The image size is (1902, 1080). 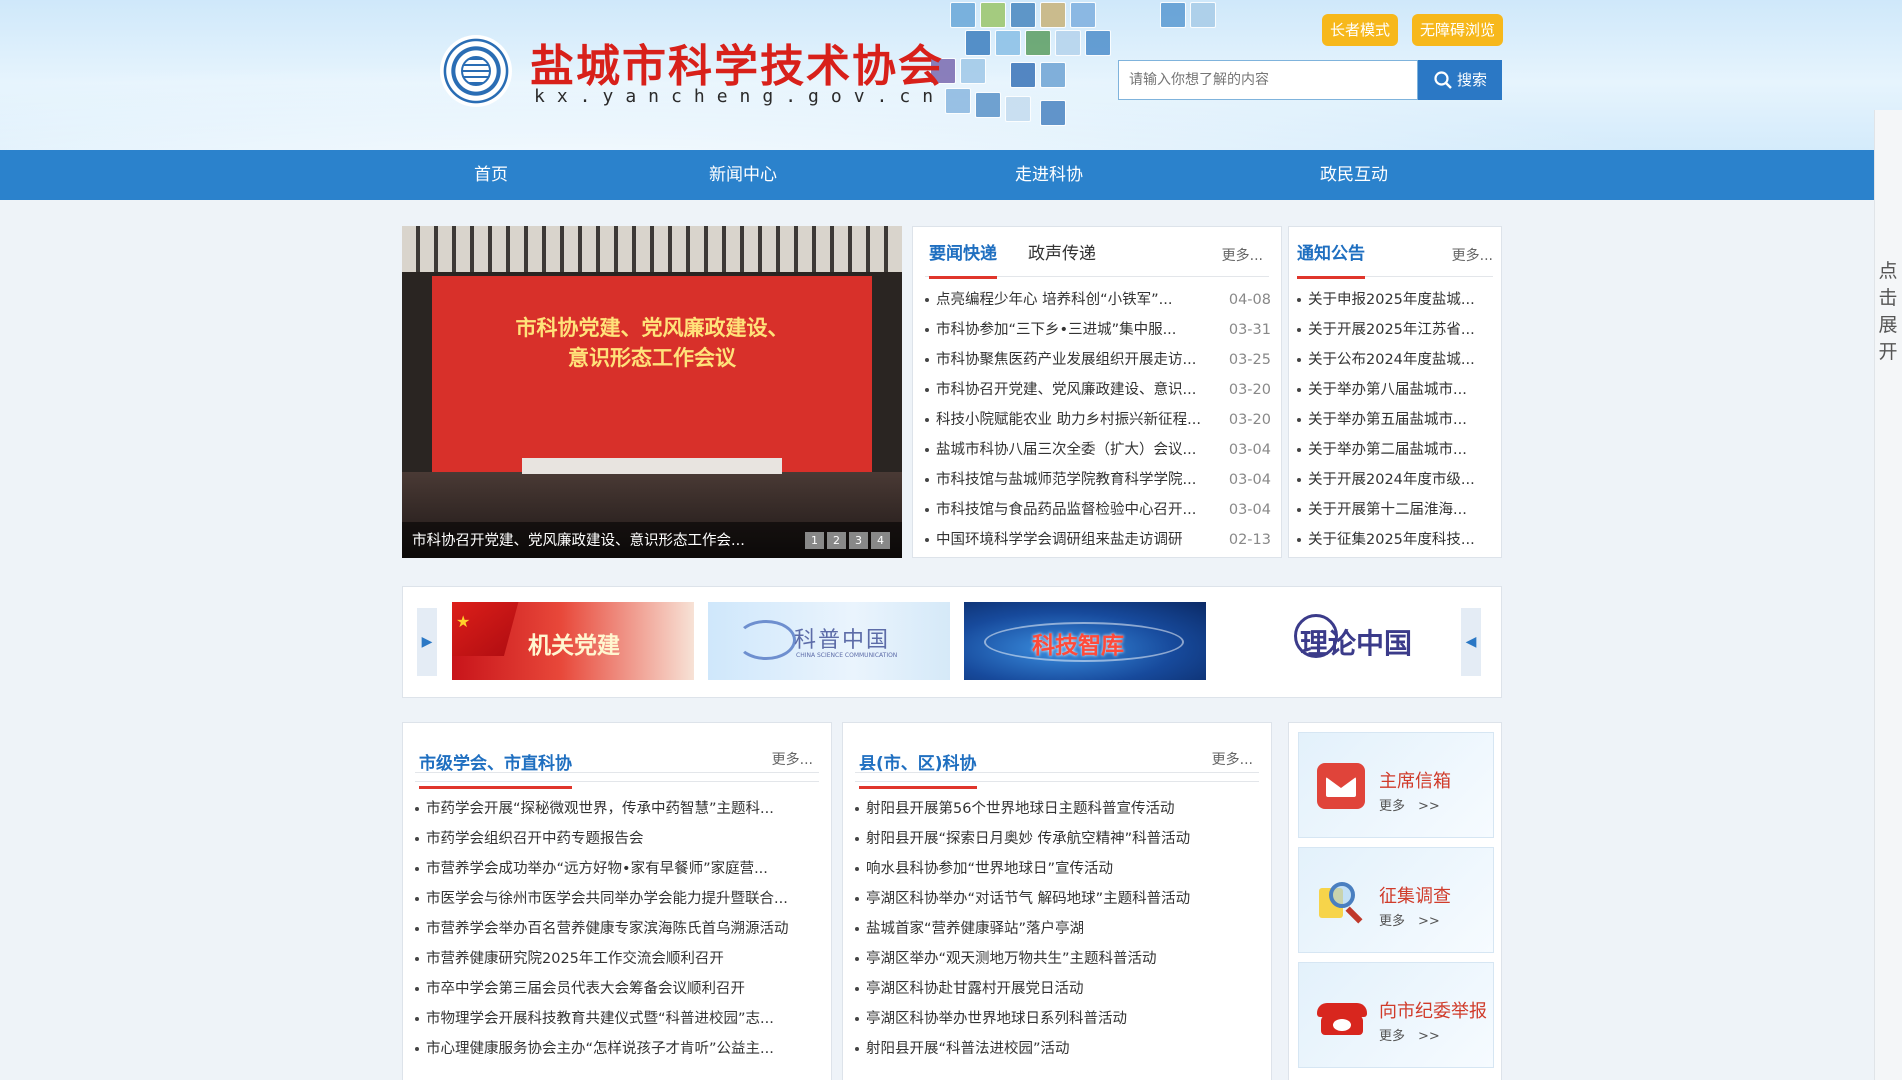 What do you see at coordinates (1058, 869) in the screenshot?
I see `list-item: 响水县科协参加“世界地球日”宣传活动` at bounding box center [1058, 869].